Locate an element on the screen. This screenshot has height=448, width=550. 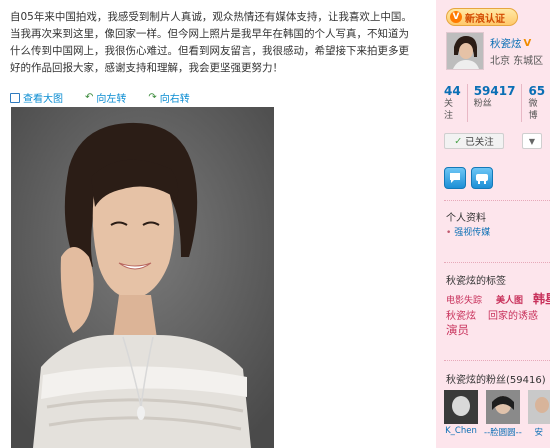
user-stats: 44 关注 59417 粉丝 65 微博 is located at coordinates (497, 103).